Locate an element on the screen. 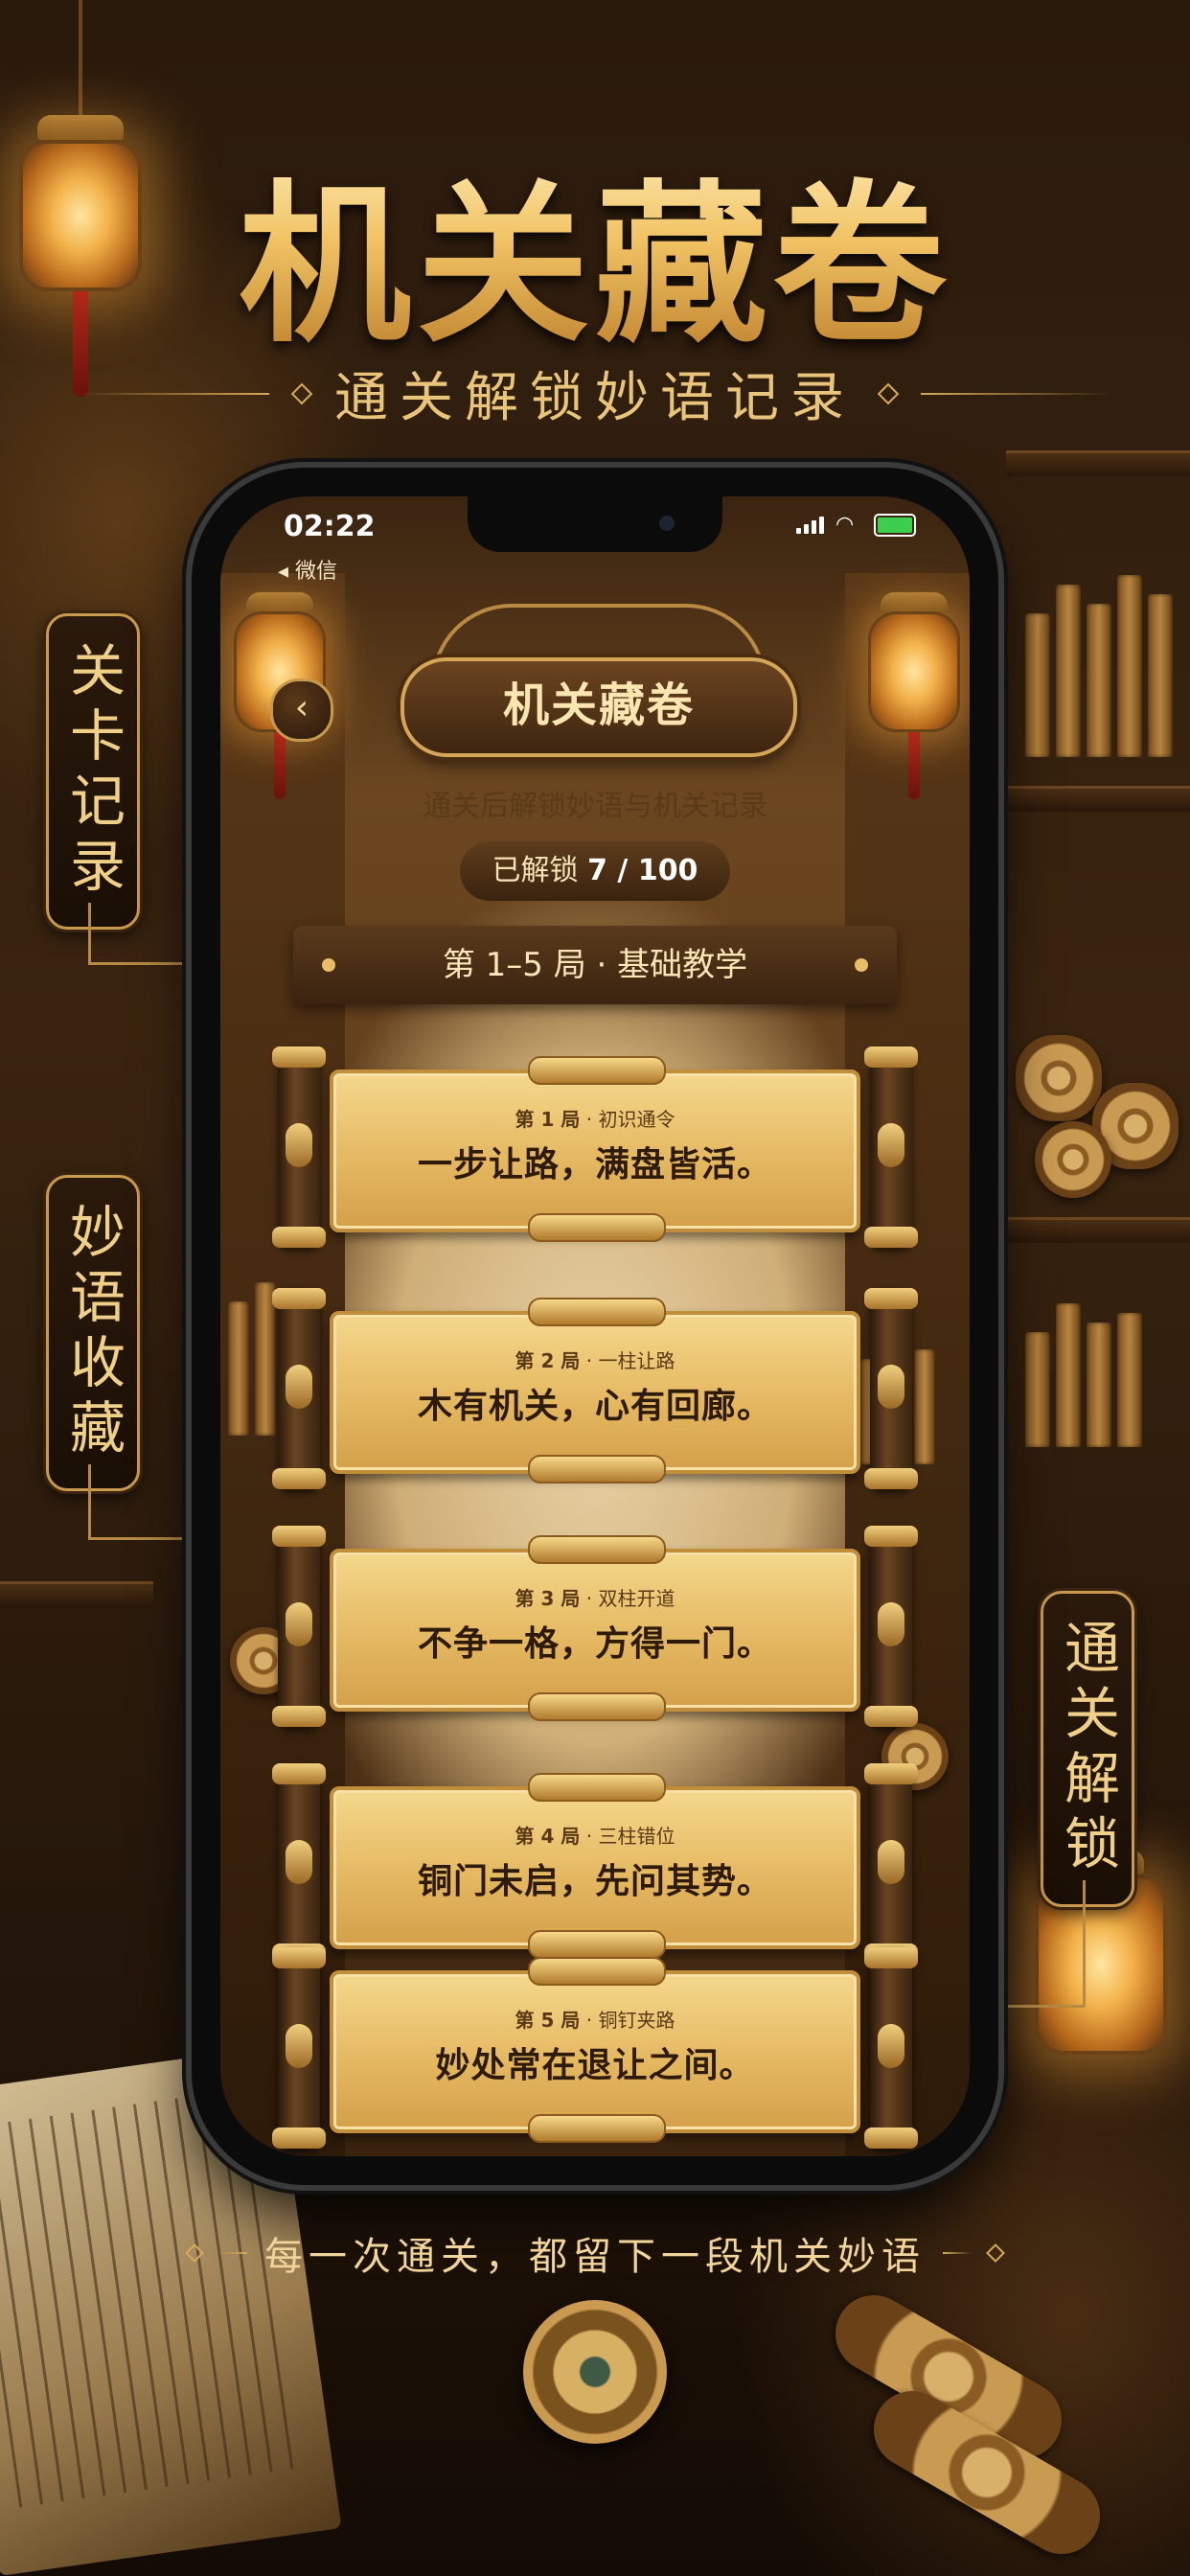 Image resolution: width=1190 pixels, height=2576 pixels. battery-icon is located at coordinates (895, 525).